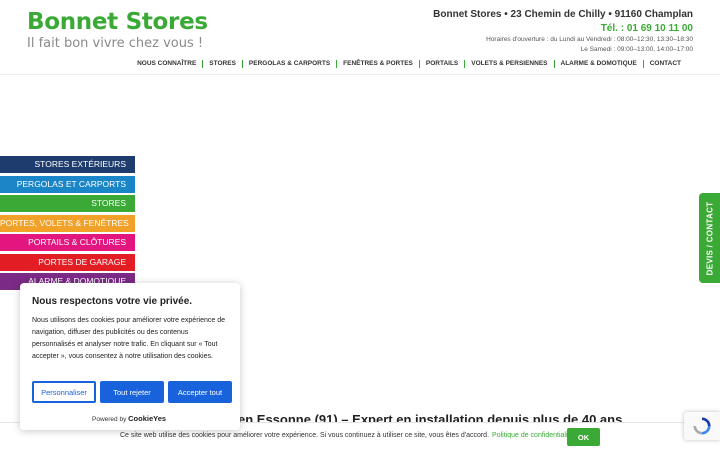  What do you see at coordinates (378, 64) in the screenshot?
I see `nav-item-fenetres: Fenêtres & Portes` at bounding box center [378, 64].